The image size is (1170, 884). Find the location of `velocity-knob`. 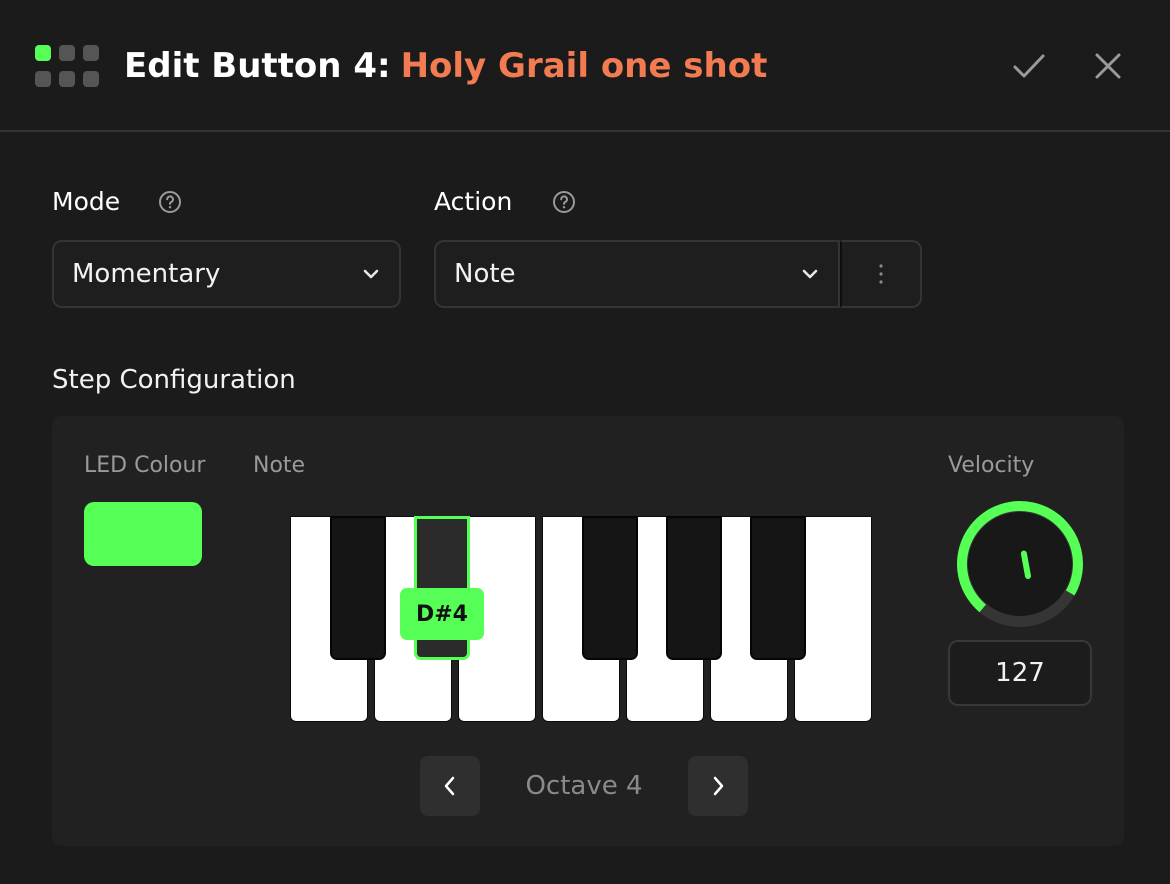

velocity-knob is located at coordinates (1020, 564).